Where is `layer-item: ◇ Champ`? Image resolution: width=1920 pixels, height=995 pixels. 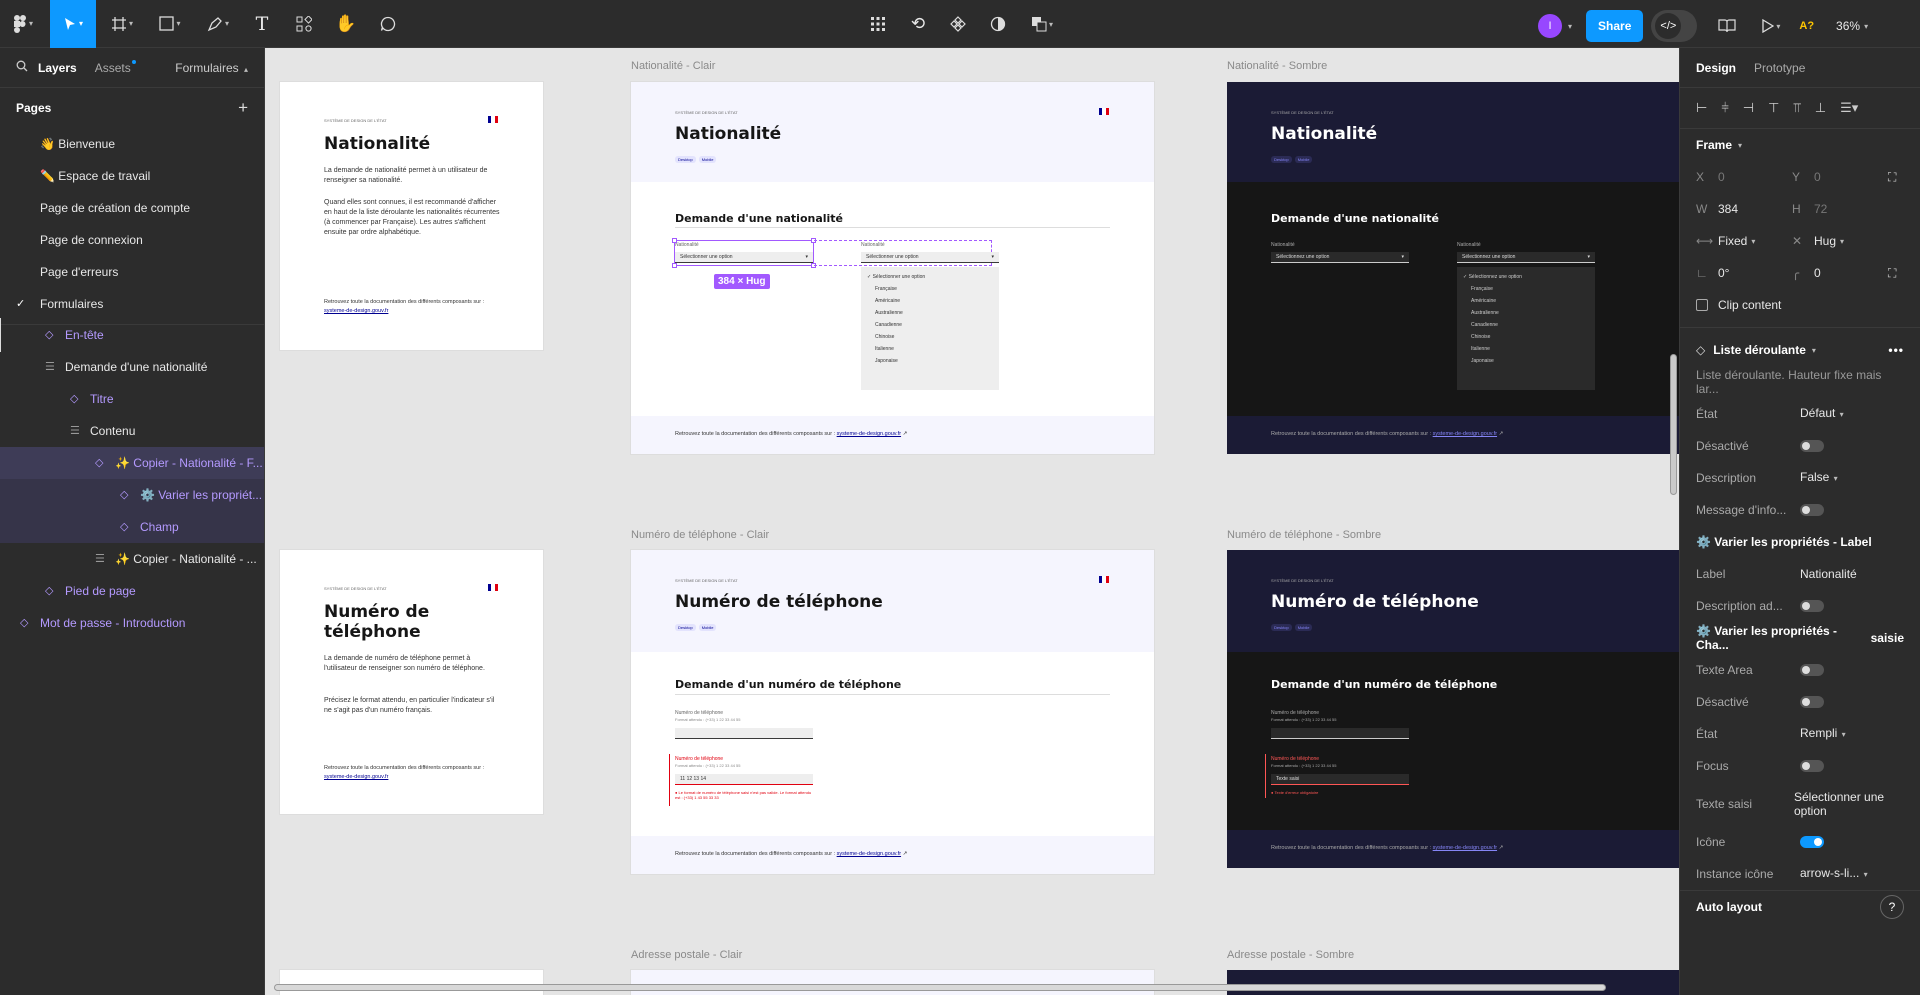 layer-item: ◇ Champ is located at coordinates (132, 527).